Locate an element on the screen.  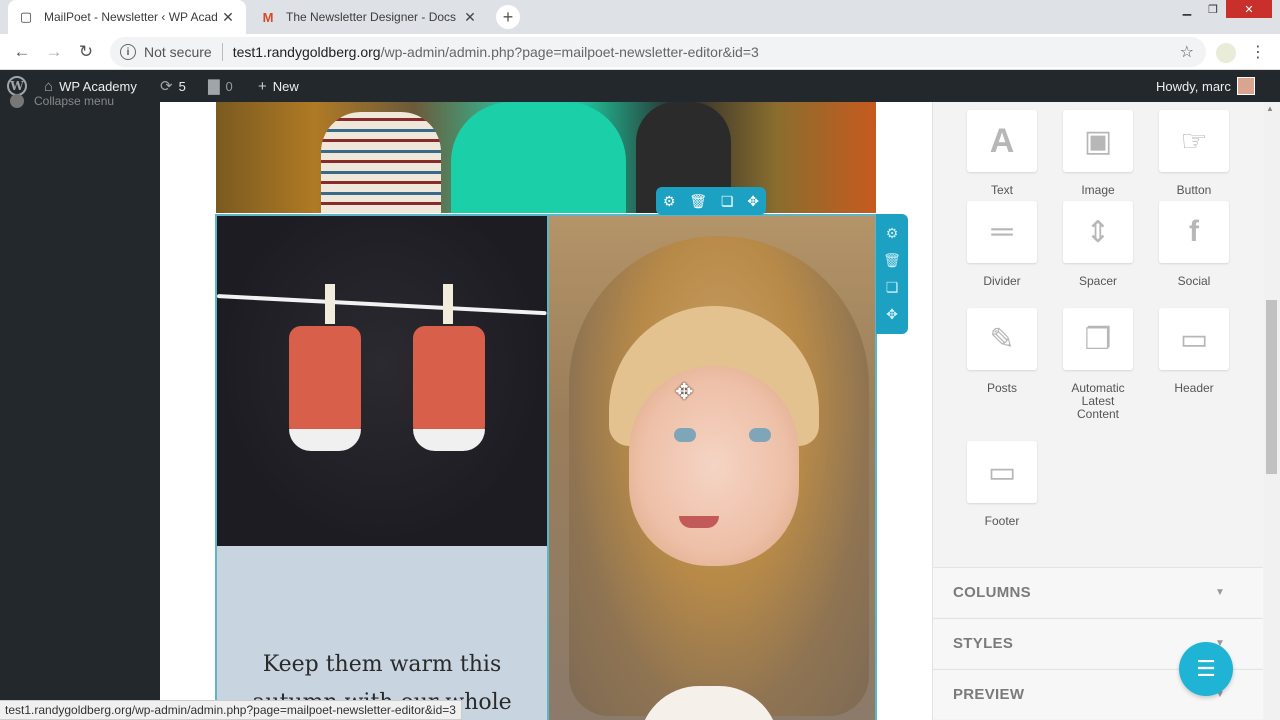
new-content-link: + New is located at coordinates (278, 86).